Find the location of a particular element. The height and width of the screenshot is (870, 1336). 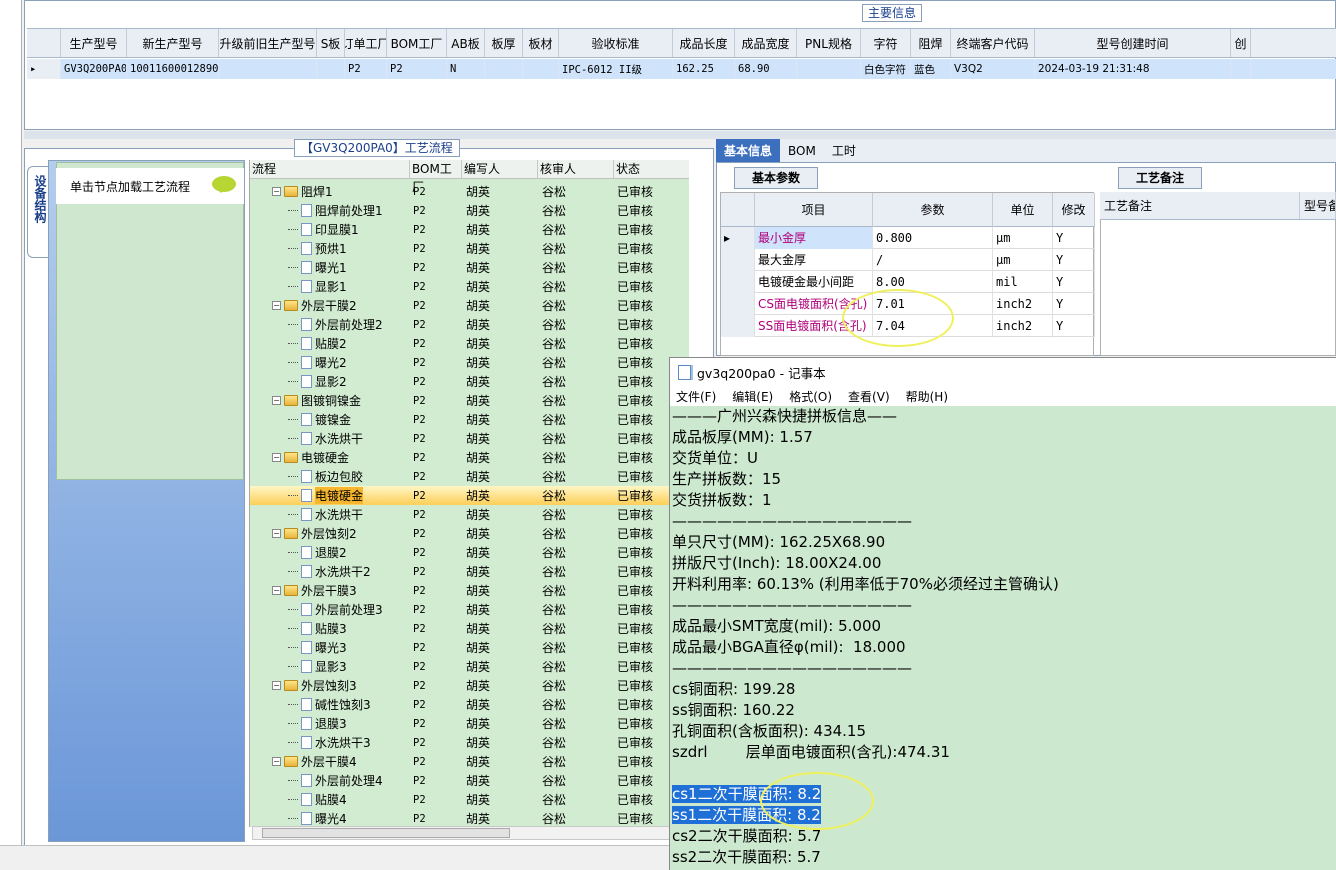

tree-row: − 外层干膜4 P2 胡英 谷松 已审核 is located at coordinates (469, 761).